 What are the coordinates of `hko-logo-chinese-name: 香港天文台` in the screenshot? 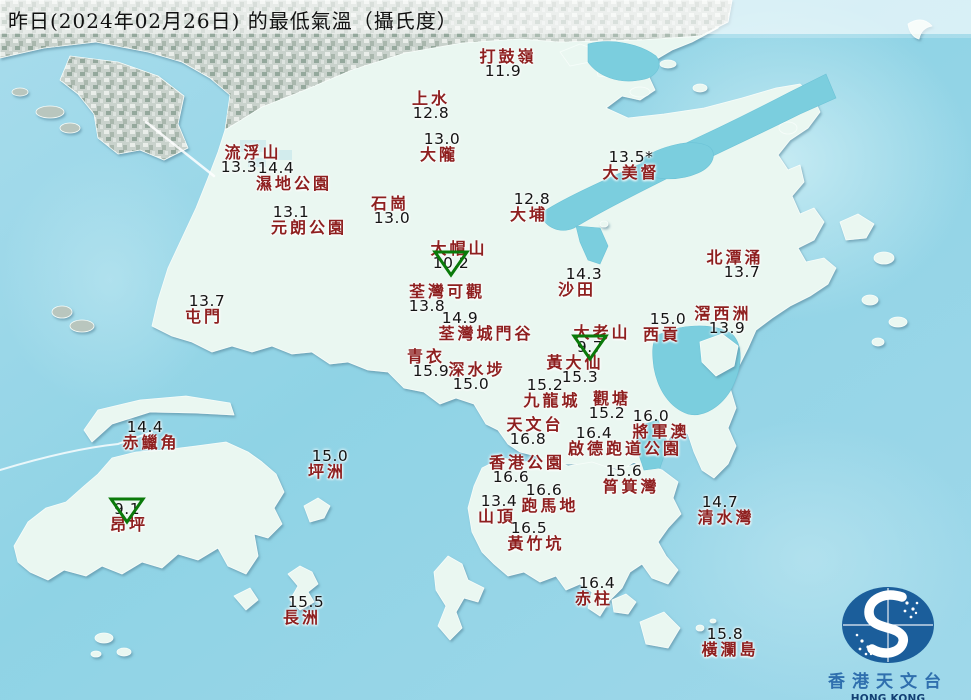 It's located at (888, 682).